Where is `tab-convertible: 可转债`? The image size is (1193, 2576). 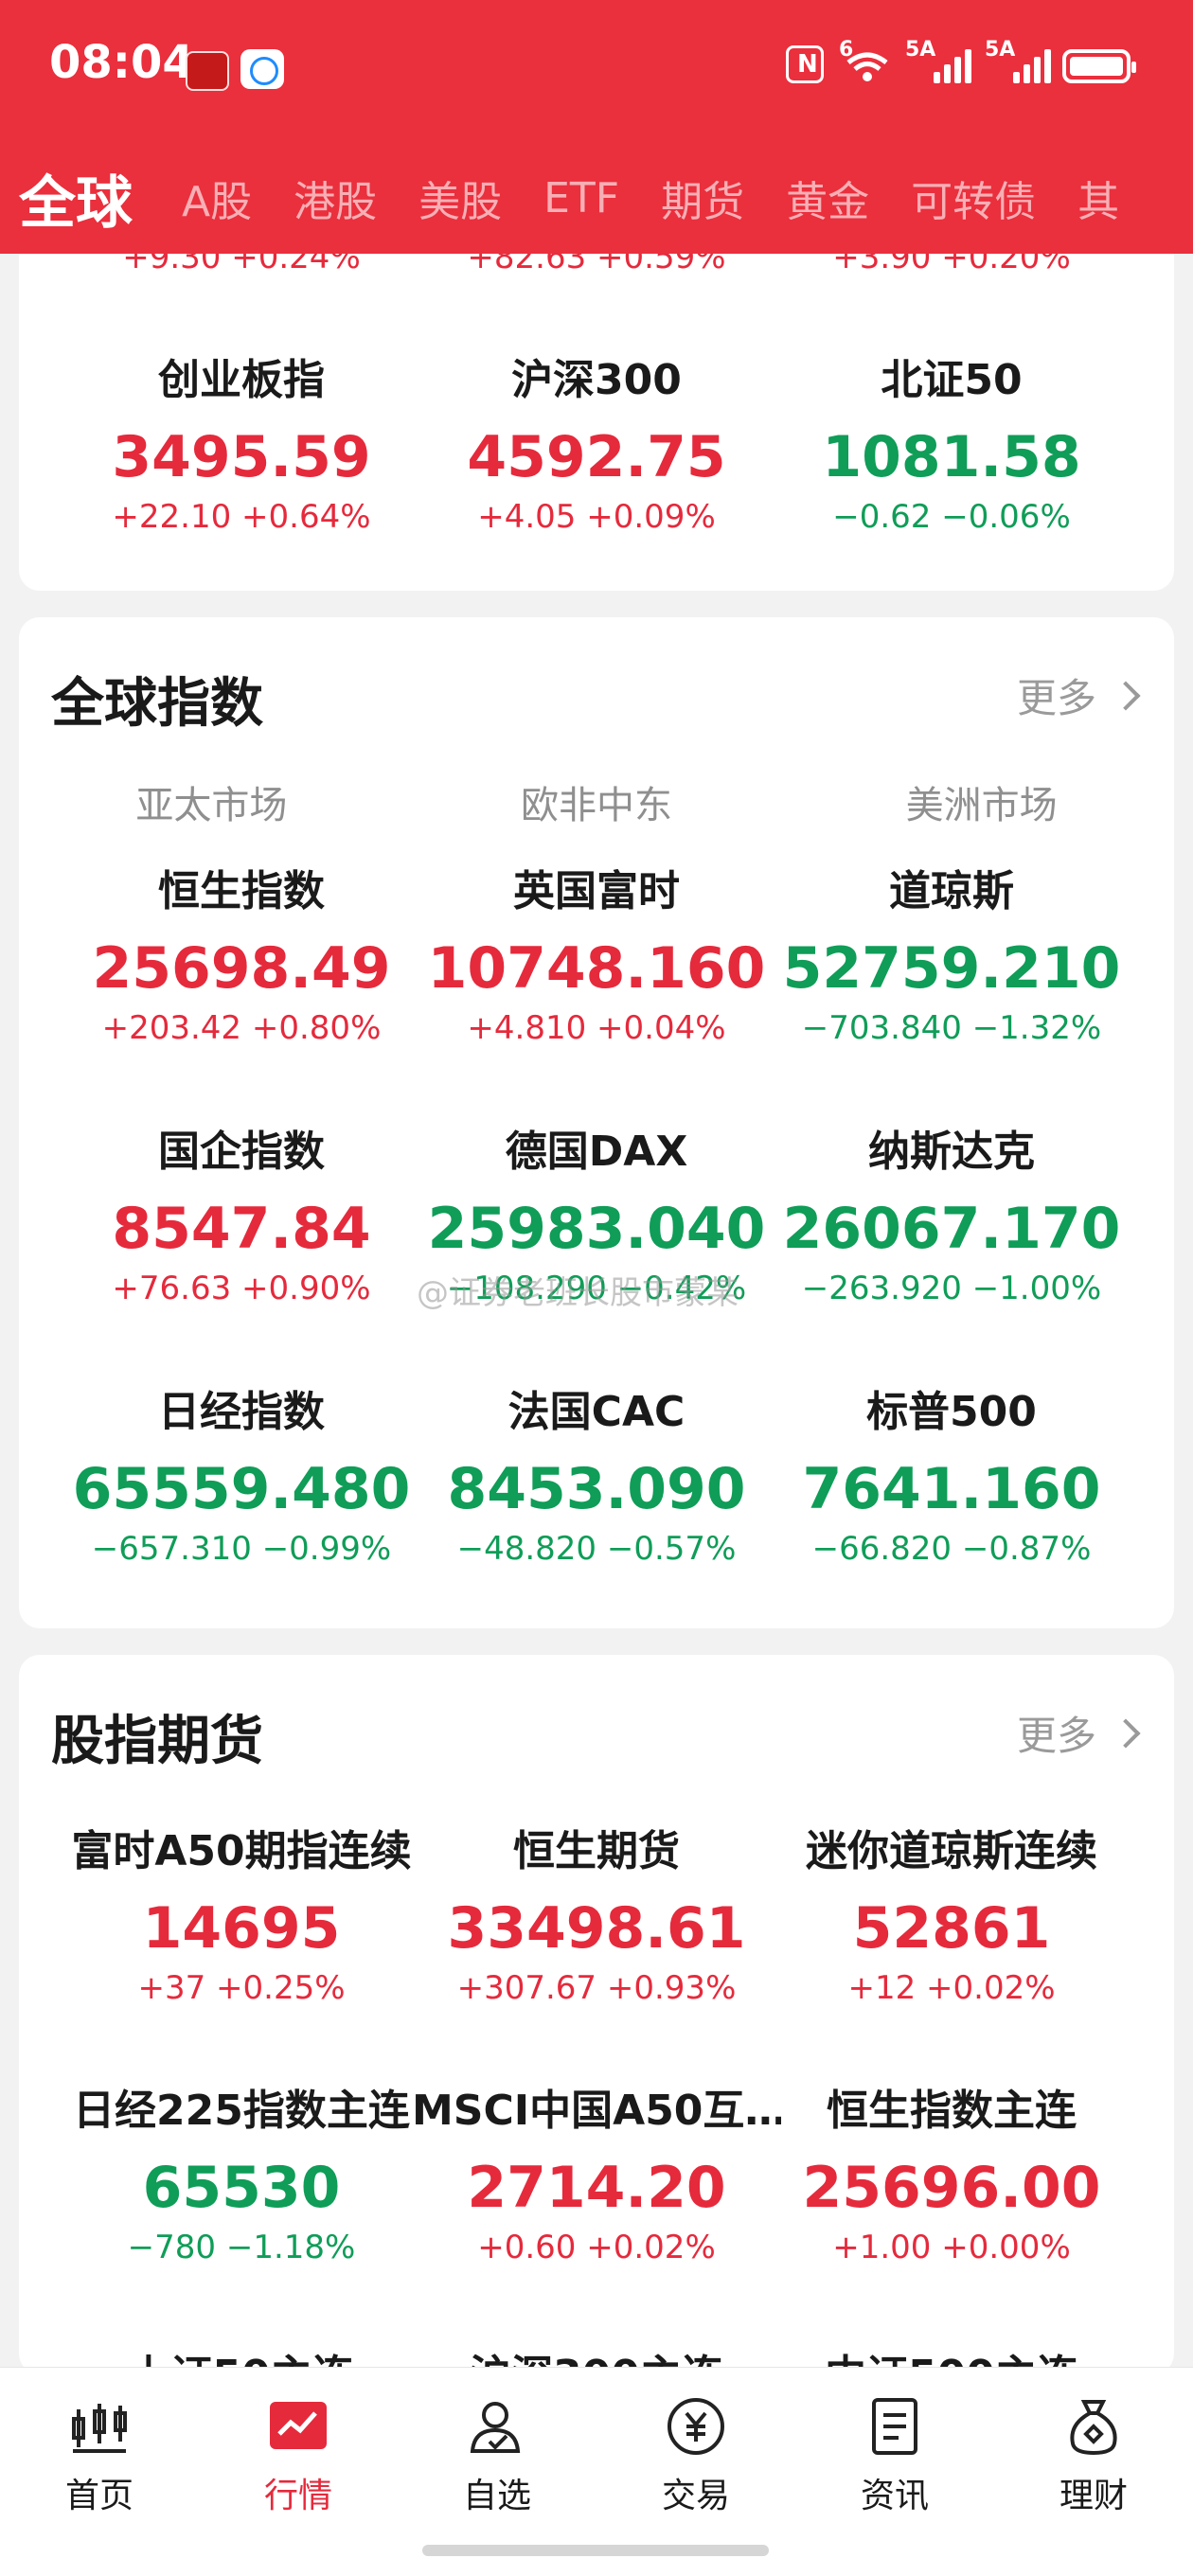 tab-convertible: 可转债 is located at coordinates (973, 198).